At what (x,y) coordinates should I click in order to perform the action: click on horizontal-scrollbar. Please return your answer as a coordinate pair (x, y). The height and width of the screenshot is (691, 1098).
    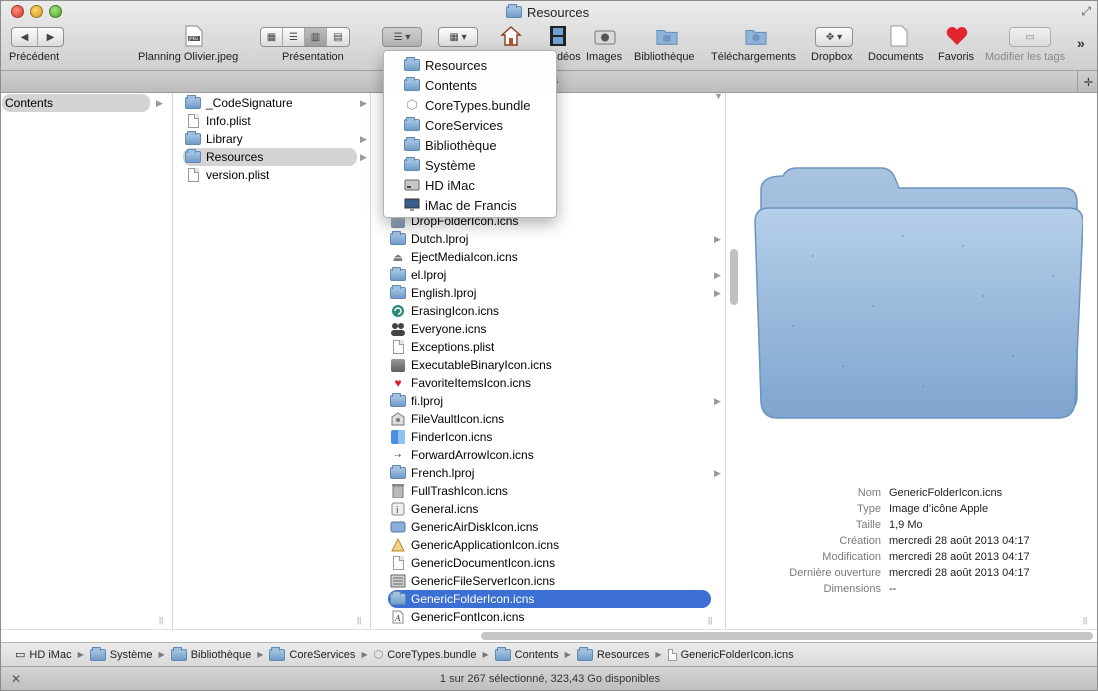
    Looking at the image, I should click on (549, 635).